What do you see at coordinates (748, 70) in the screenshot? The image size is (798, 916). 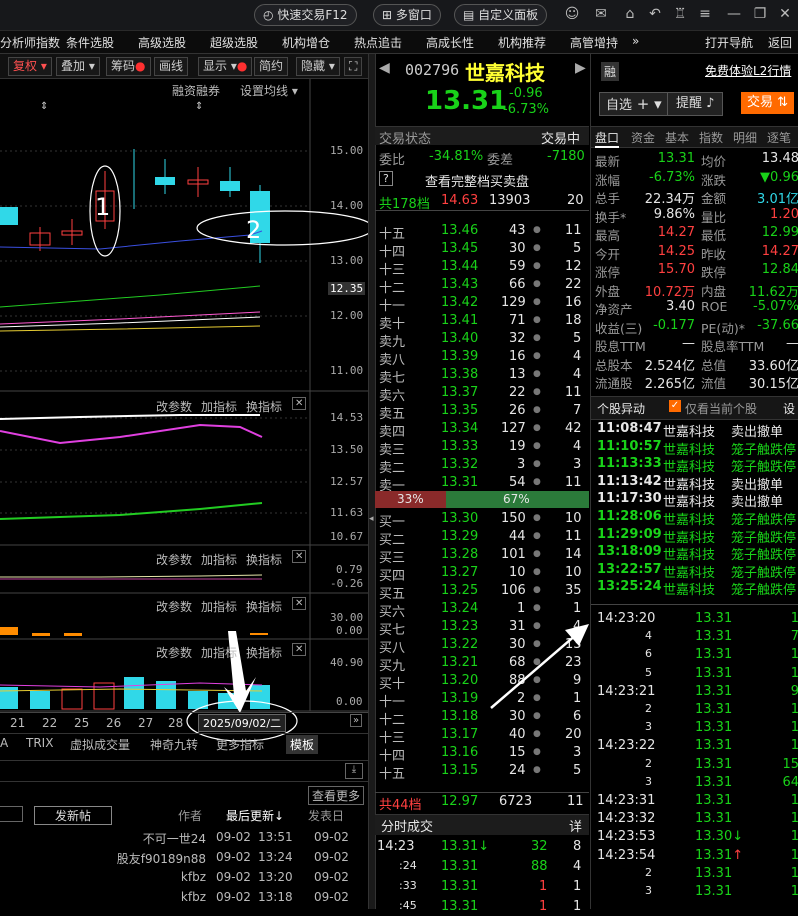 I see `l2-trial-link: 免费体验L2行情` at bounding box center [748, 70].